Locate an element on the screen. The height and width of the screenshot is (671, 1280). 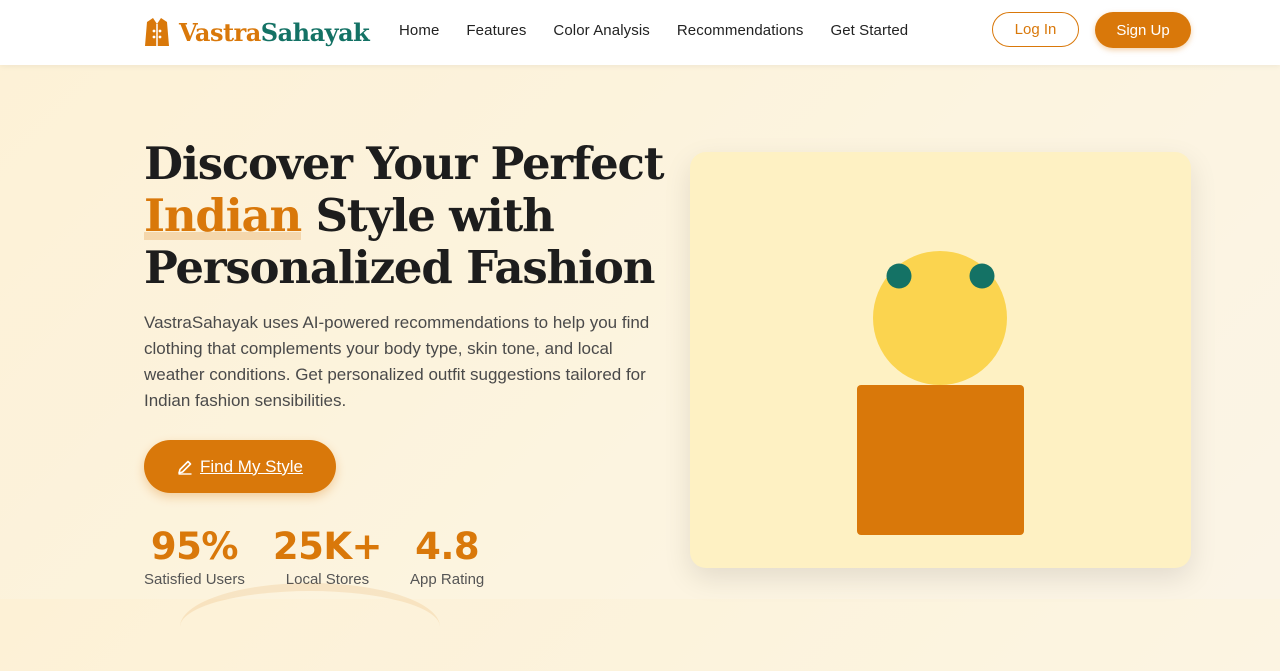
person-illustration is located at coordinates (940, 393).